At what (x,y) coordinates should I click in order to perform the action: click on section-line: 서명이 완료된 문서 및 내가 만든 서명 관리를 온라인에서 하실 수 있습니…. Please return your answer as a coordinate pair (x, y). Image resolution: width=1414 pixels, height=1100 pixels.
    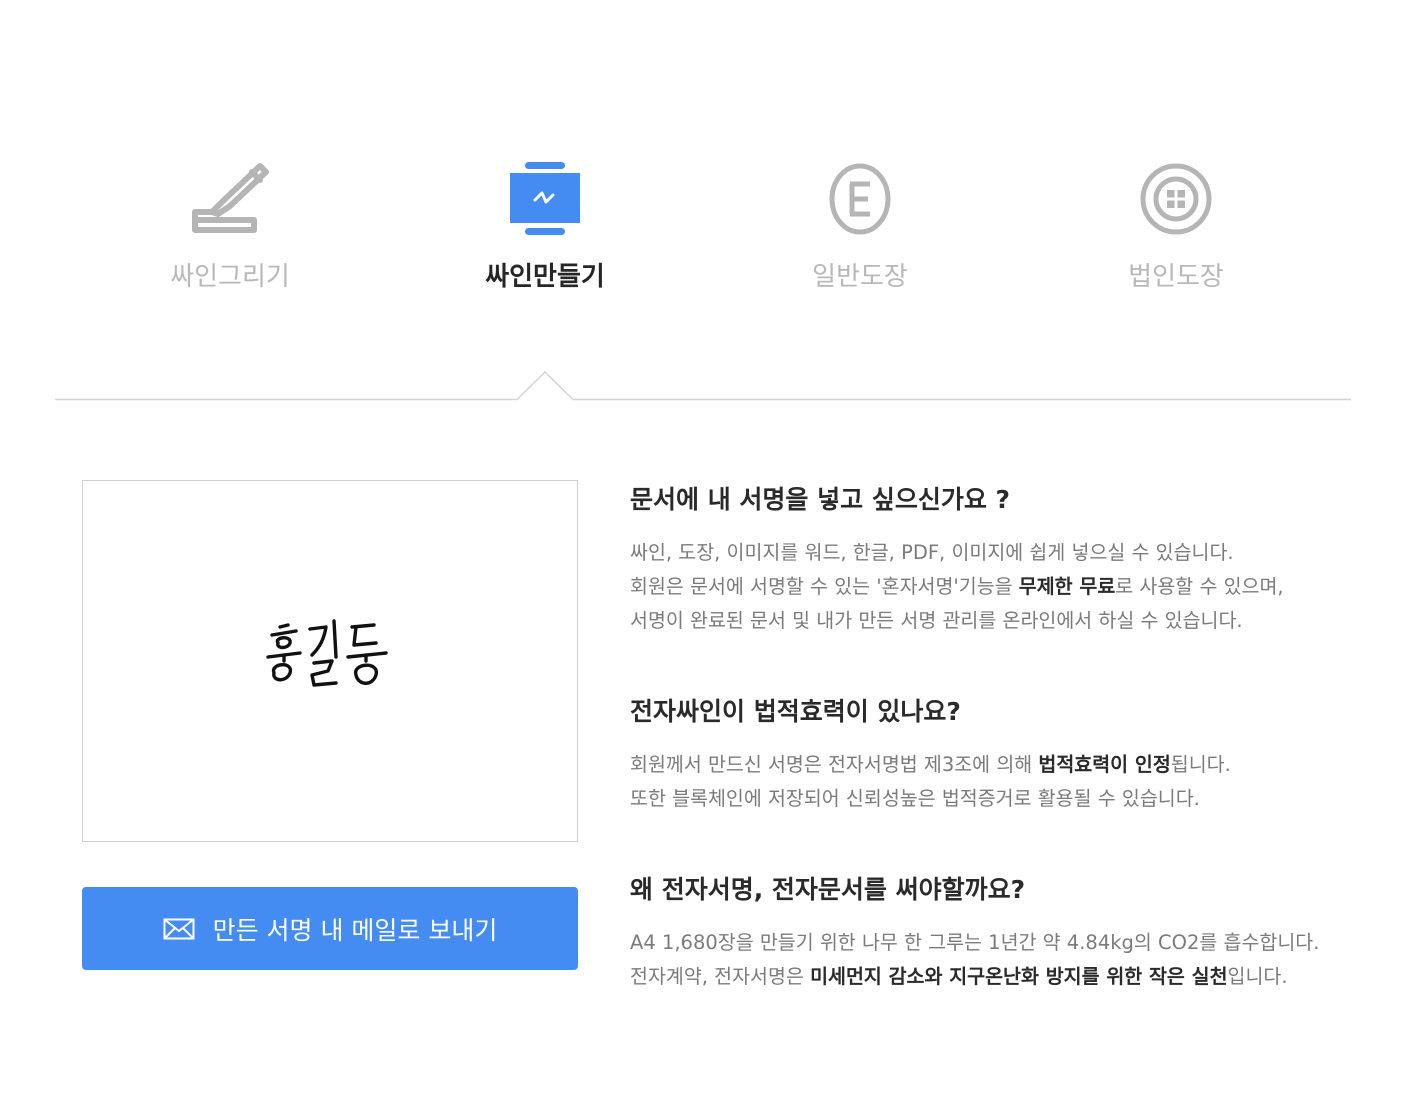
    Looking at the image, I should click on (936, 621).